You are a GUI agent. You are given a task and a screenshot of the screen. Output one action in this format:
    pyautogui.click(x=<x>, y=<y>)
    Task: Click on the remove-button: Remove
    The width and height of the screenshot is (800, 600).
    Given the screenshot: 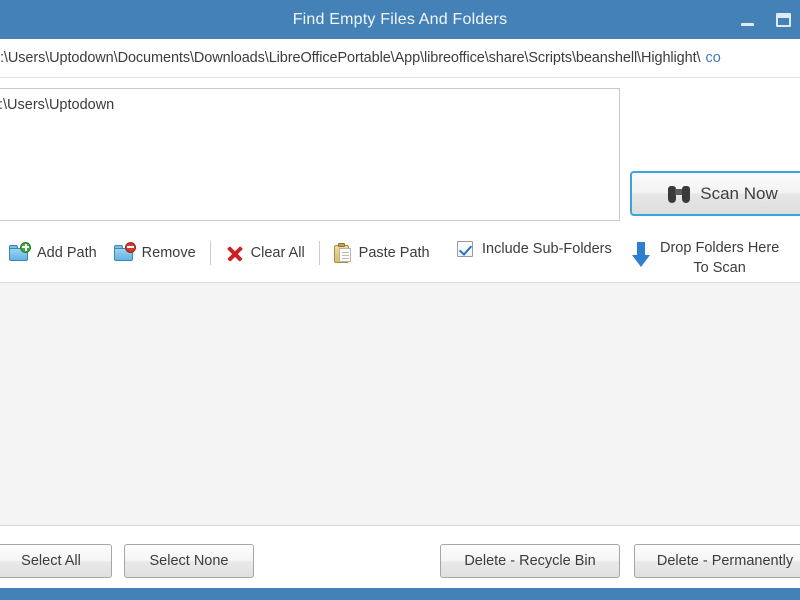 What is the action you would take?
    pyautogui.click(x=154, y=253)
    